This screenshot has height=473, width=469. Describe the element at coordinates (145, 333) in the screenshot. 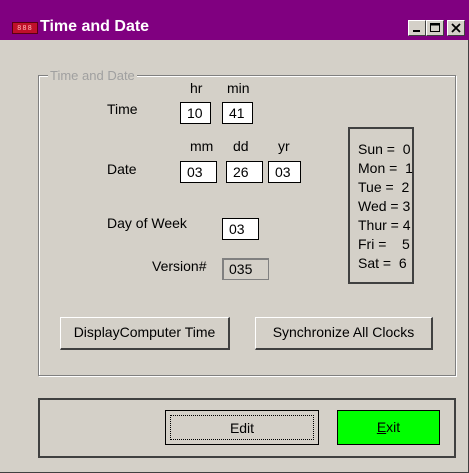

I see `display-computer-time-button: DisplayComputer Time` at that location.